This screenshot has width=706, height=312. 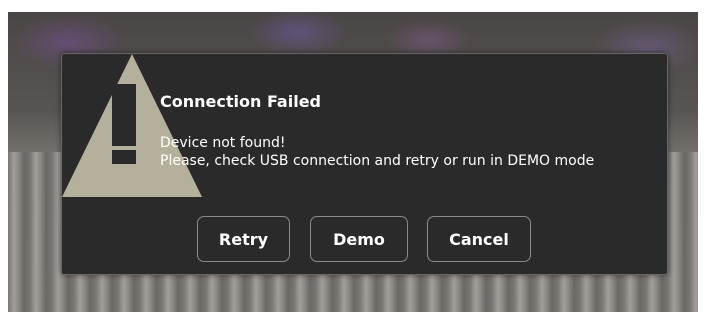 What do you see at coordinates (132, 125) in the screenshot?
I see `warning-icon` at bounding box center [132, 125].